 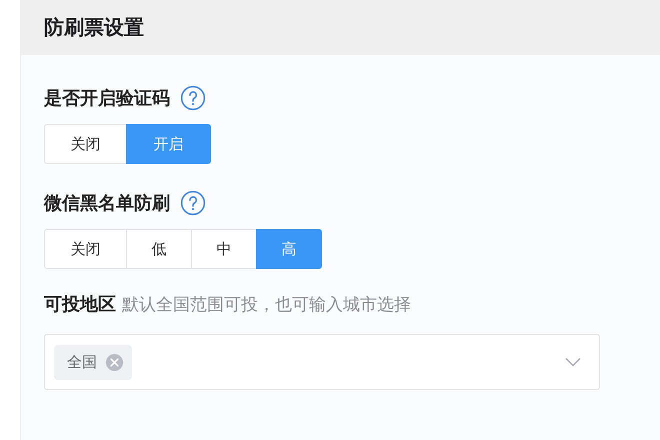 I want to click on remove-icon, so click(x=114, y=362).